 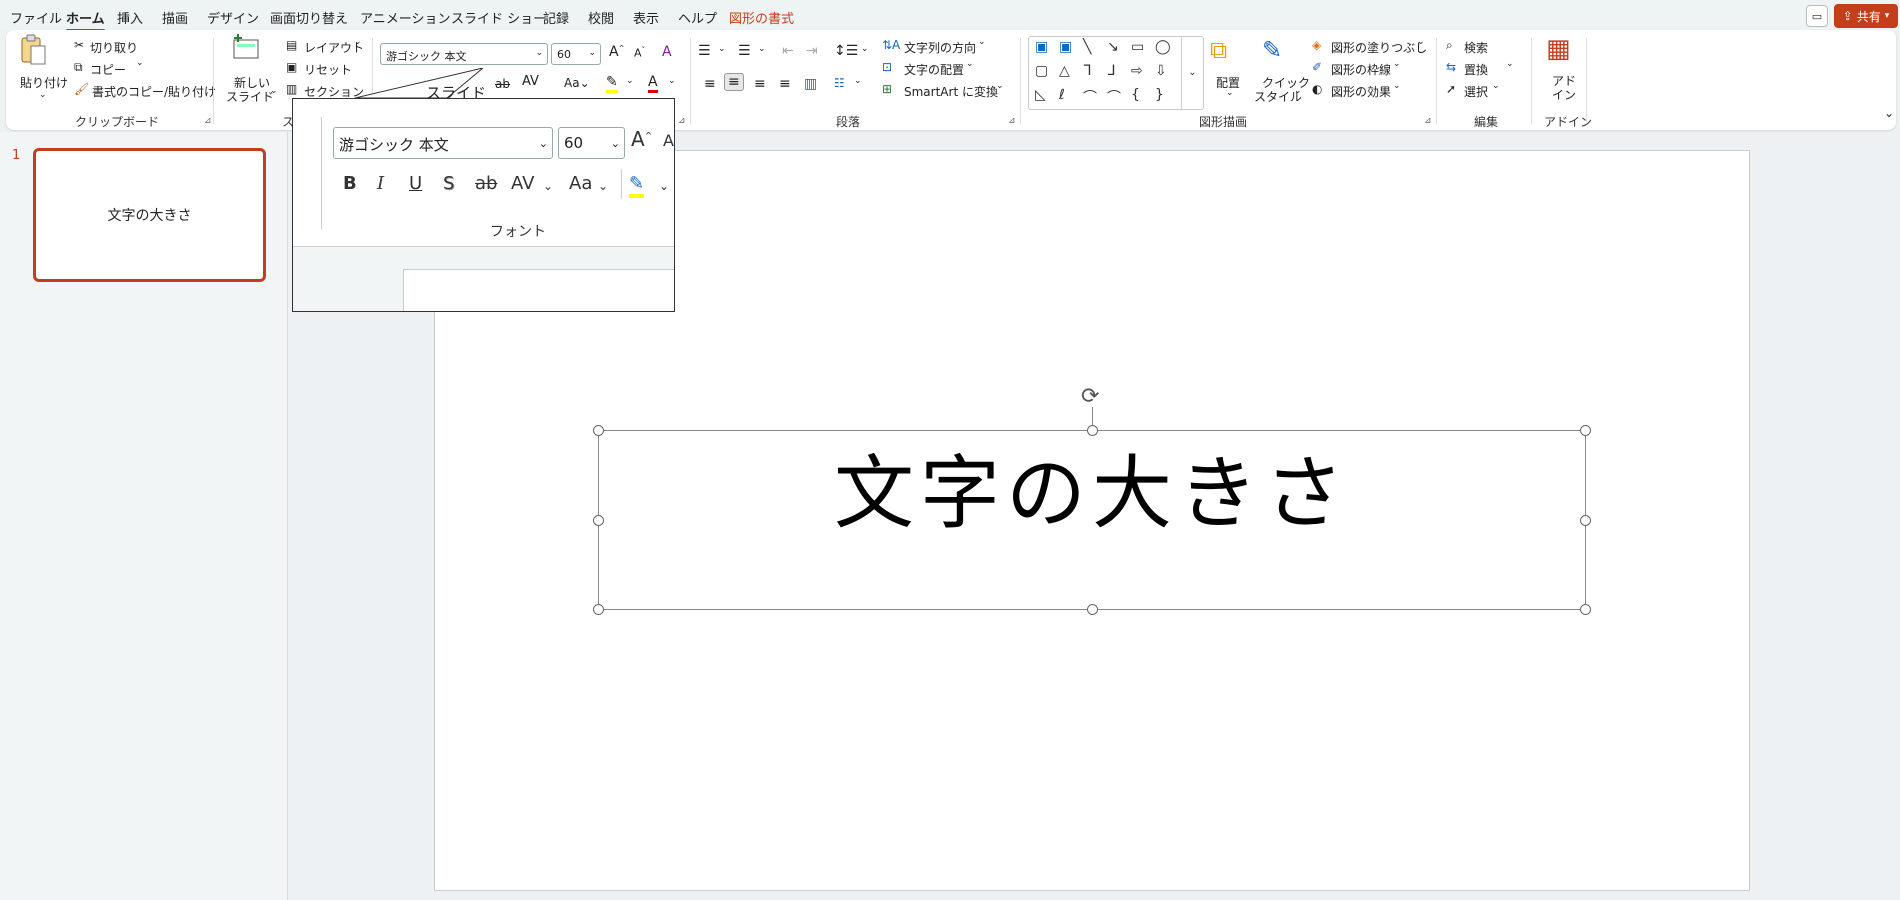 What do you see at coordinates (1159, 95) in the screenshot?
I see `right-brace-icon: }` at bounding box center [1159, 95].